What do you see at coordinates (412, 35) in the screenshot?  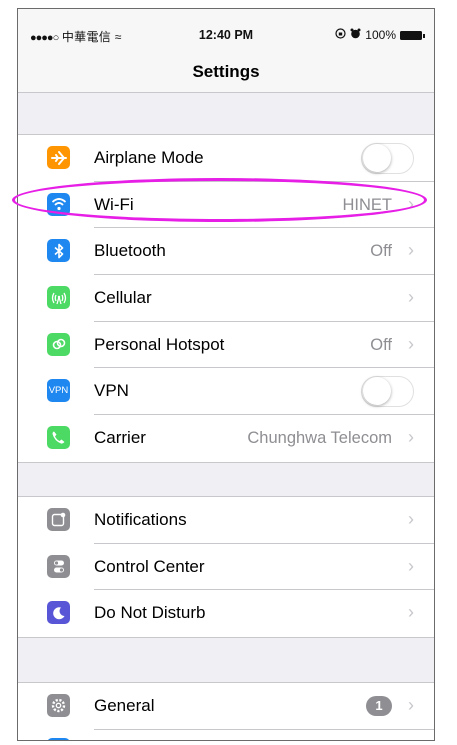 I see `battery-icon` at bounding box center [412, 35].